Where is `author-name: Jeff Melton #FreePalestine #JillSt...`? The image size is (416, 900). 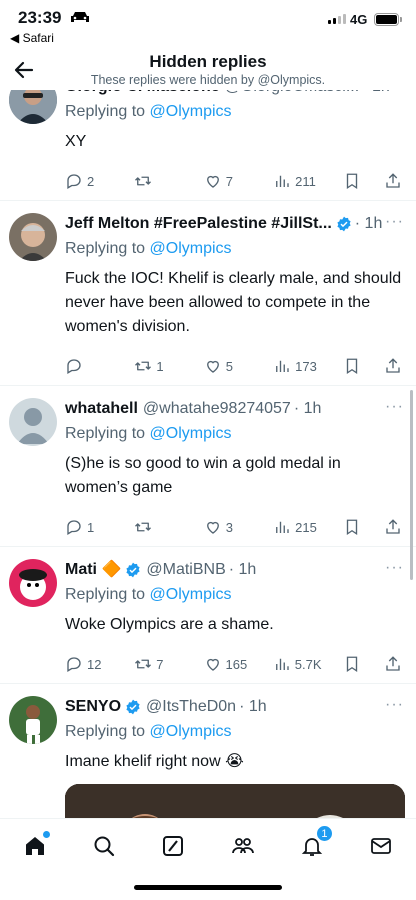
author-name: Jeff Melton #FreePalestine #JillSt... is located at coordinates (198, 224).